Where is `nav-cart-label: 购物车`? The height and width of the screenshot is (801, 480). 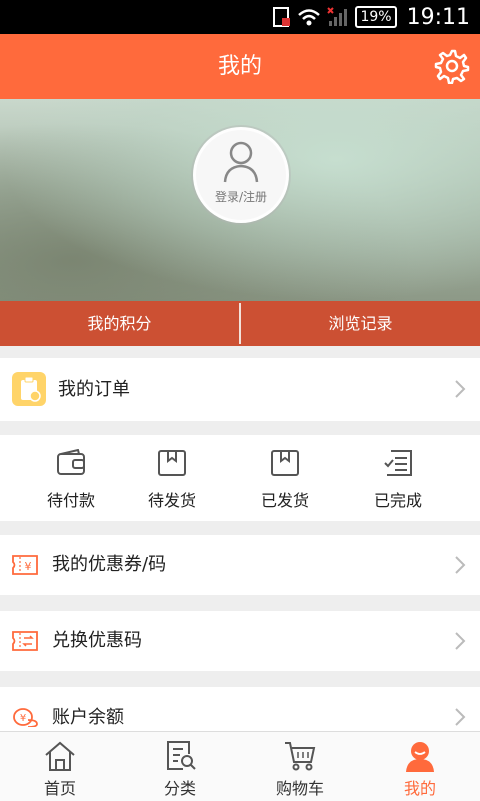 nav-cart-label: 购物车 is located at coordinates (299, 788).